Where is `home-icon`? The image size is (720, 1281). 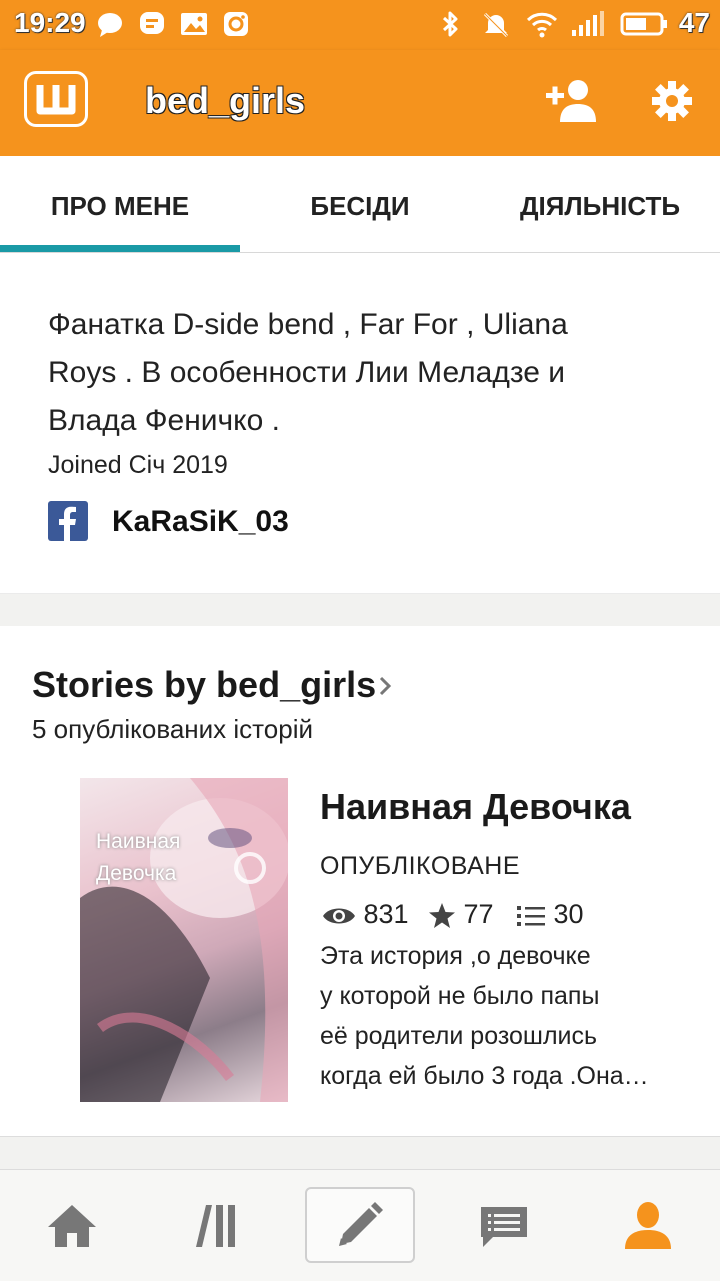
home-icon is located at coordinates (72, 1225).